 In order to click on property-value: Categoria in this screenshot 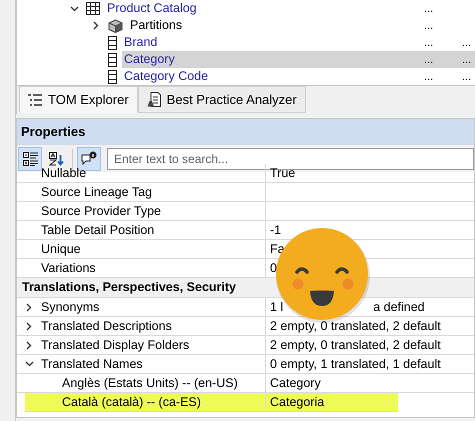, I will do `click(297, 402)`.